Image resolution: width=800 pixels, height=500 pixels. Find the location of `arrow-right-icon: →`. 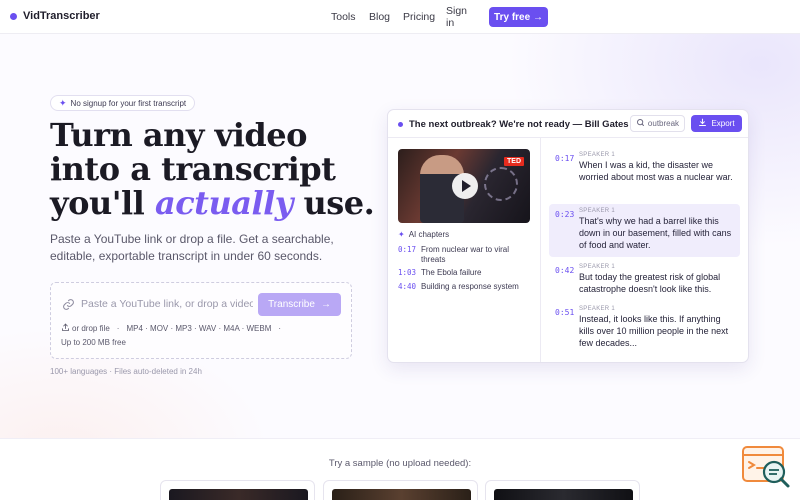

arrow-right-icon: → is located at coordinates (325, 304).